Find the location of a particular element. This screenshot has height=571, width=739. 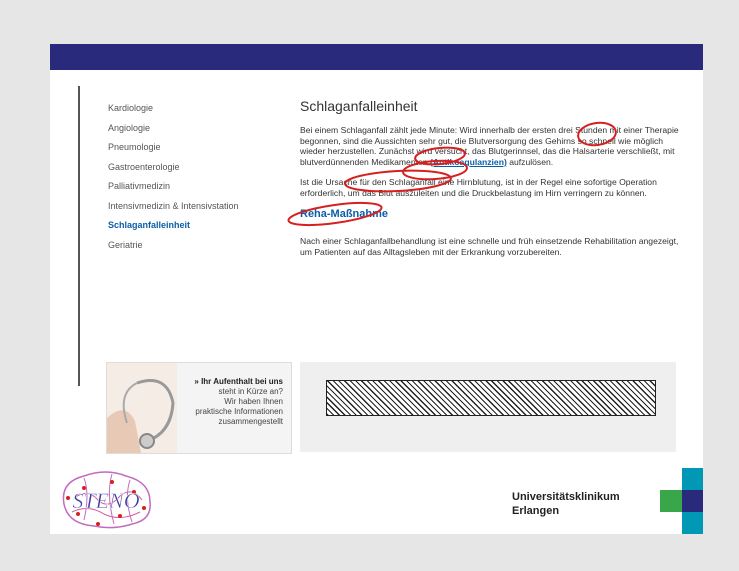

redacted-hatch-block is located at coordinates (491, 398).